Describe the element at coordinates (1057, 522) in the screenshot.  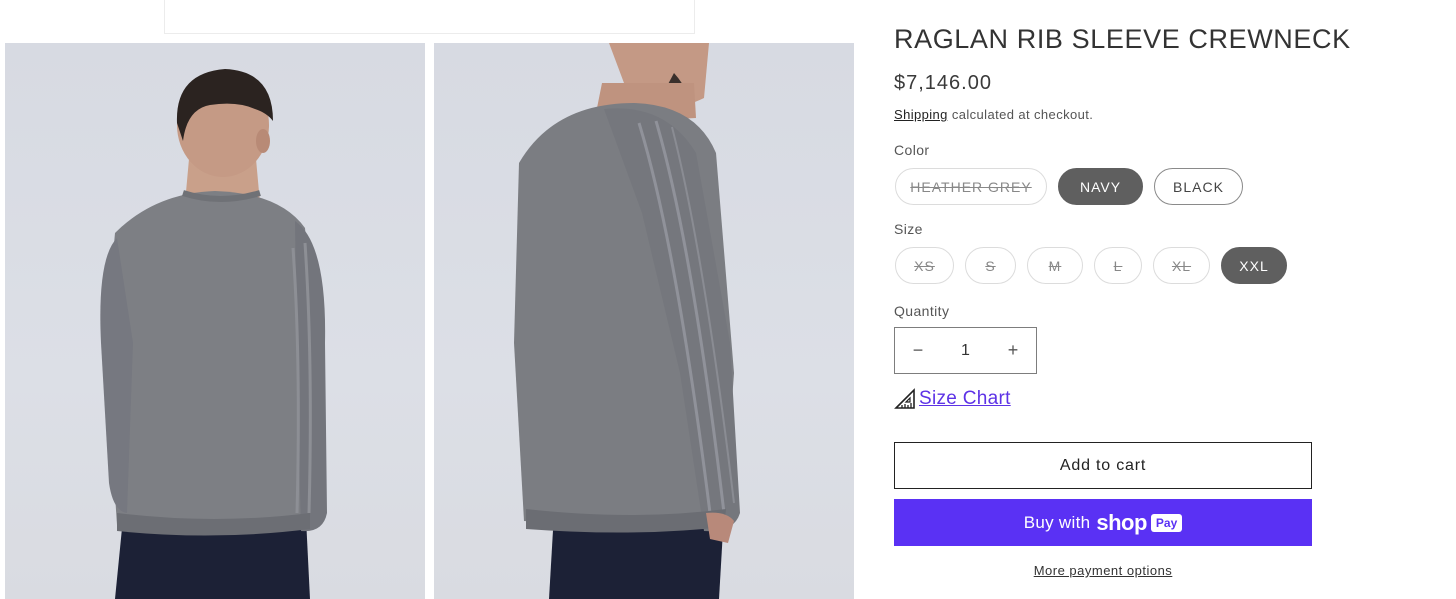
I see `buy-with-text: Buy with` at that location.